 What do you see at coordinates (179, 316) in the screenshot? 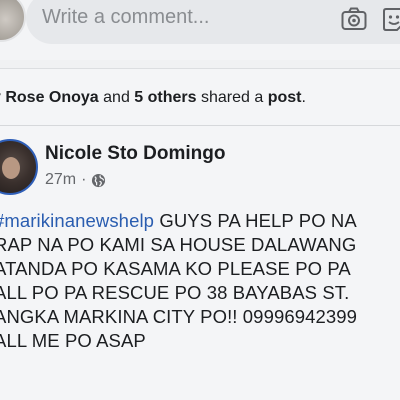
I see `post-line: ANGKA MARKINA CITY PO!! 09996942399` at bounding box center [179, 316].